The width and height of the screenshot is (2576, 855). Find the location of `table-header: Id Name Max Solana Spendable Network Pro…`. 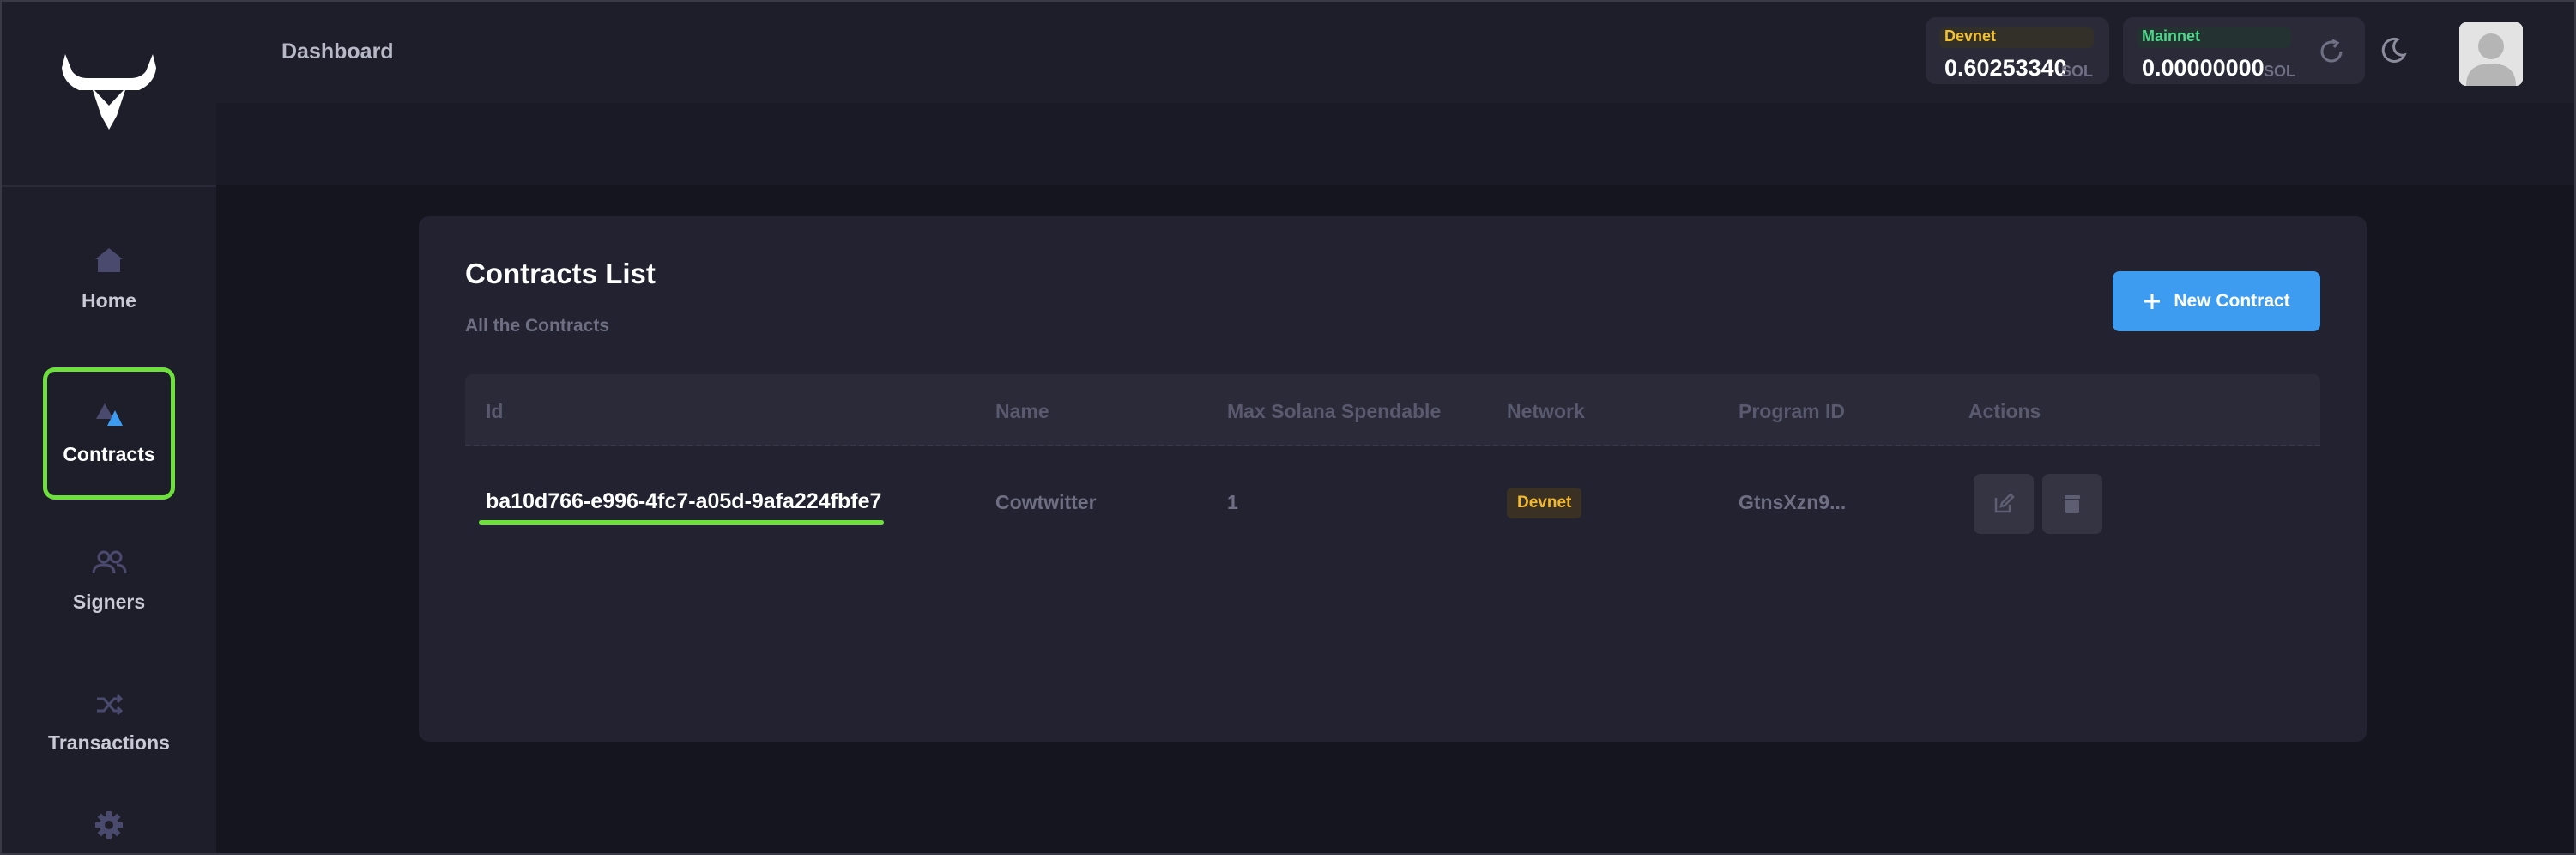

table-header: Id Name Max Solana Spendable Network Pro… is located at coordinates (1392, 410).